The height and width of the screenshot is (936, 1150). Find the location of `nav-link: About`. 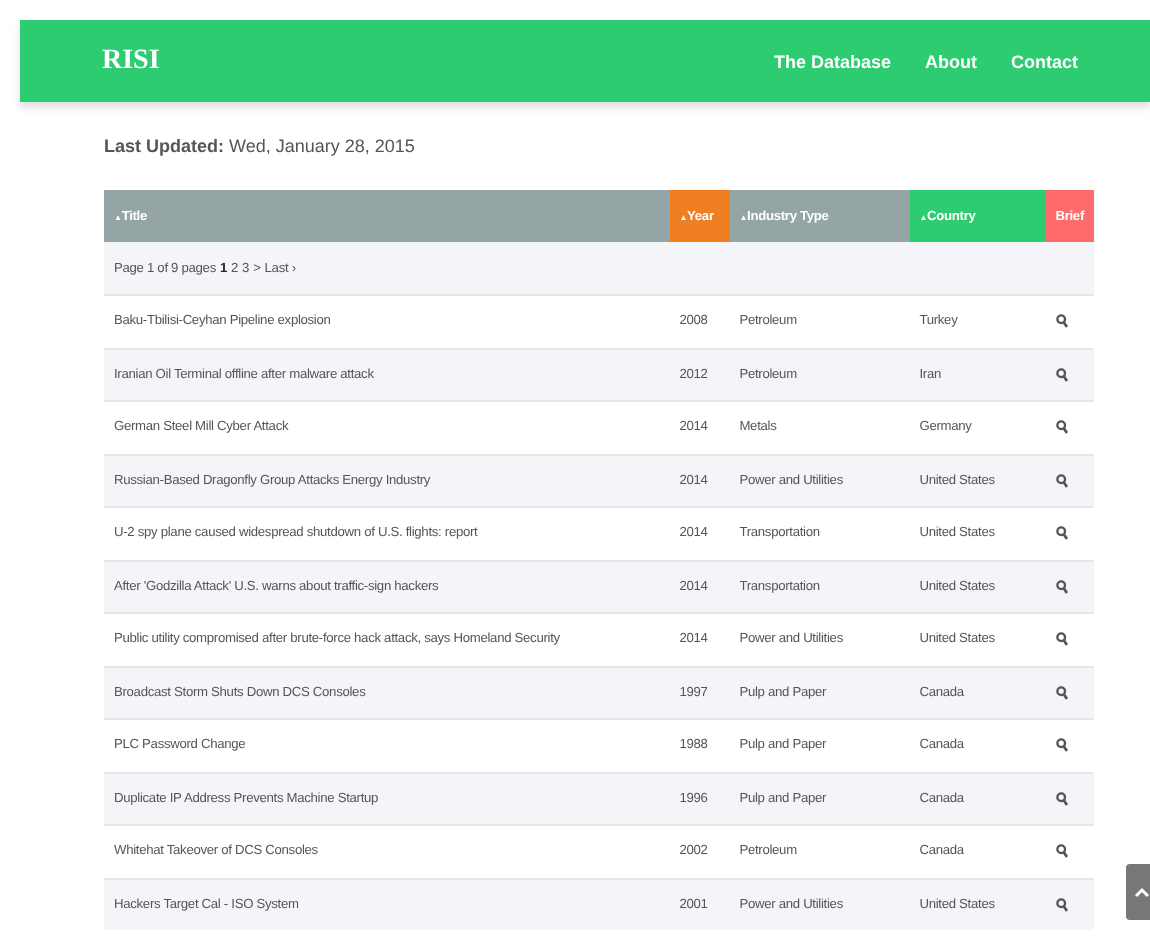

nav-link: About is located at coordinates (951, 61).